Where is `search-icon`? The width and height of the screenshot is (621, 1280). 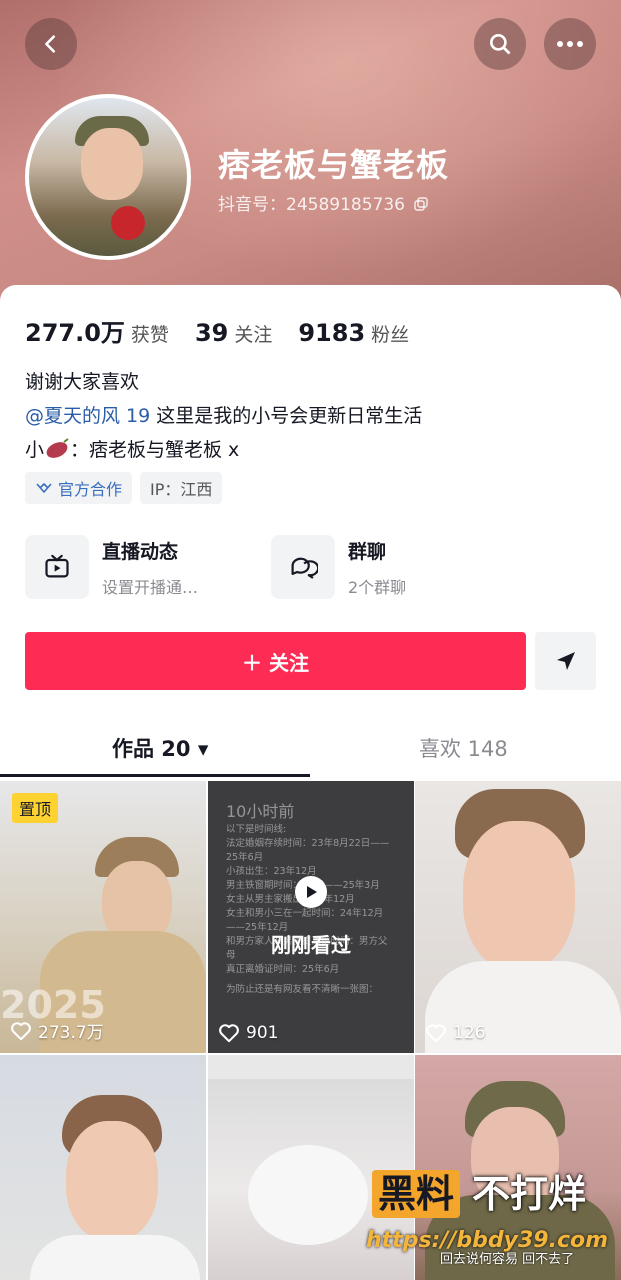
search-icon is located at coordinates (500, 44).